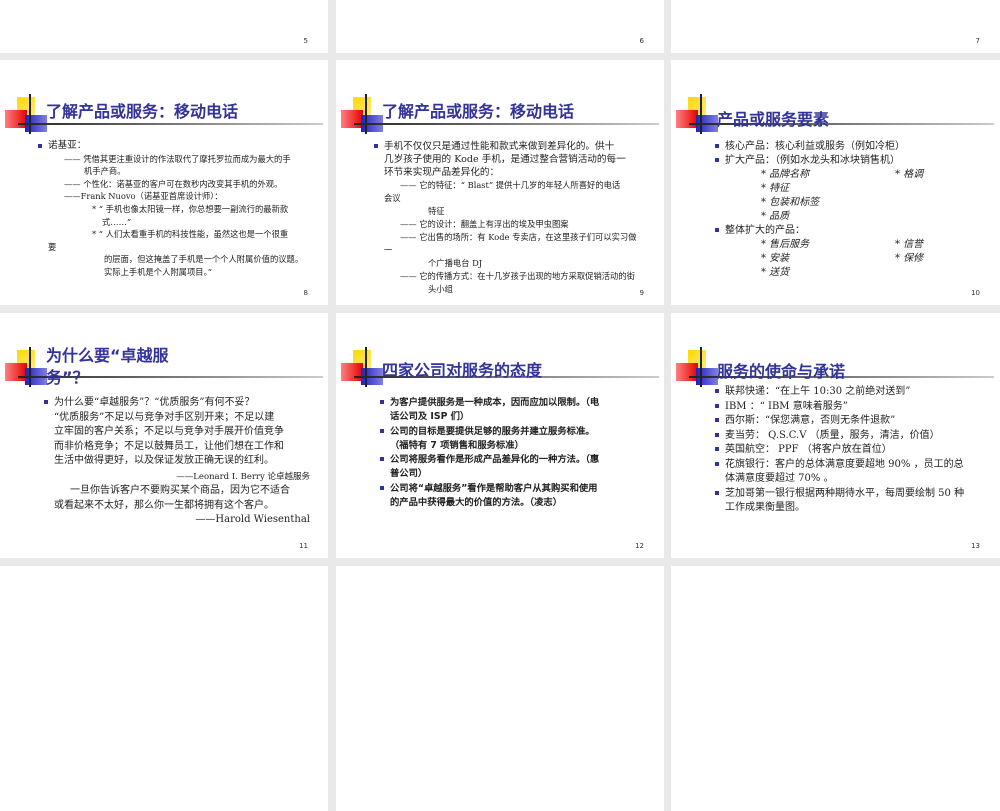 The width and height of the screenshot is (1000, 811). What do you see at coordinates (205, 209) in the screenshot?
I see `text-line: * “ 手机也像太阳镜一样，你总想要一副流行的最新款` at bounding box center [205, 209].